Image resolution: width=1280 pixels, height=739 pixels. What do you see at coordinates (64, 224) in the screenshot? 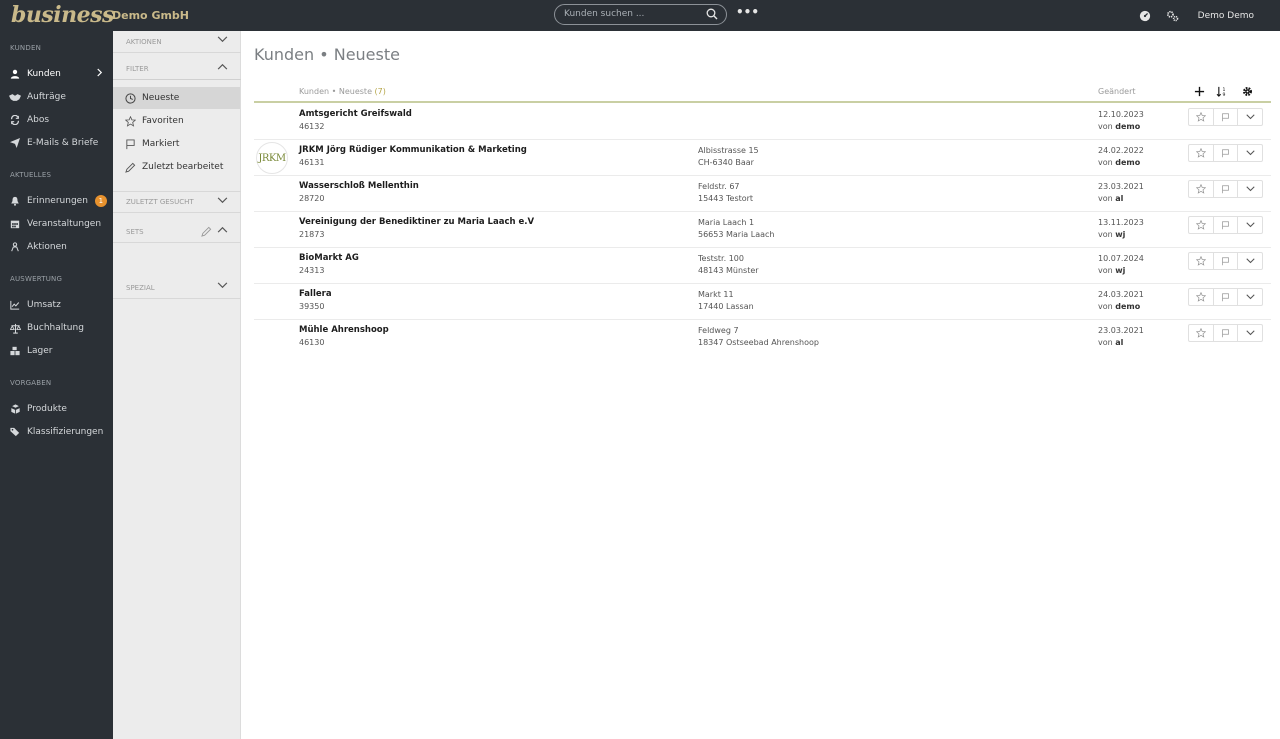
I see `sidebar-item-label: Veranstaltungen` at bounding box center [64, 224].